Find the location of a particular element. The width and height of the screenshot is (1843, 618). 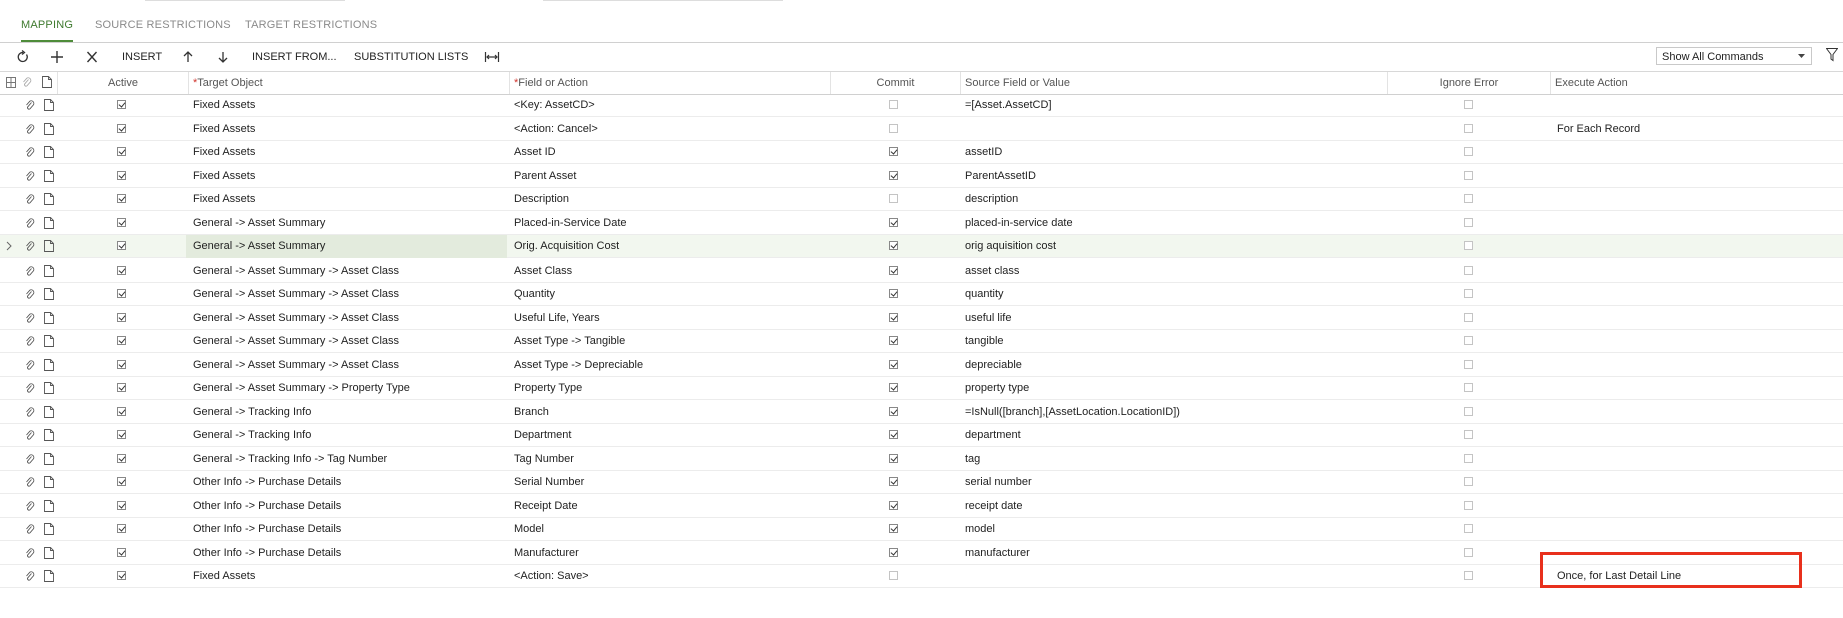

field-or-action-cell: Asset Type -> Depreciable is located at coordinates (670, 365).